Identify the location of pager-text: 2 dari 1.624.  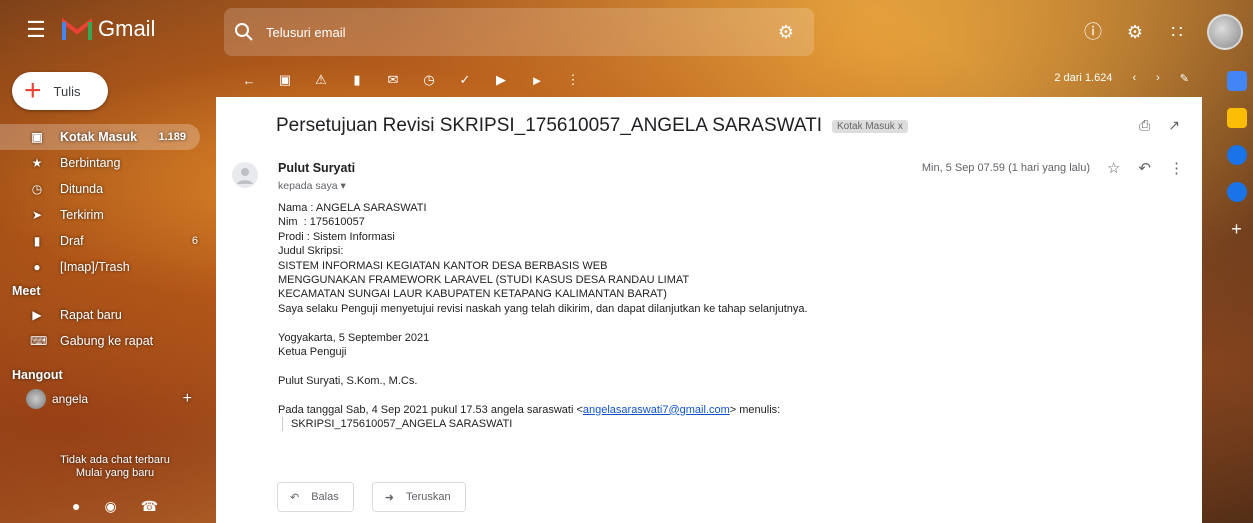
(1083, 78).